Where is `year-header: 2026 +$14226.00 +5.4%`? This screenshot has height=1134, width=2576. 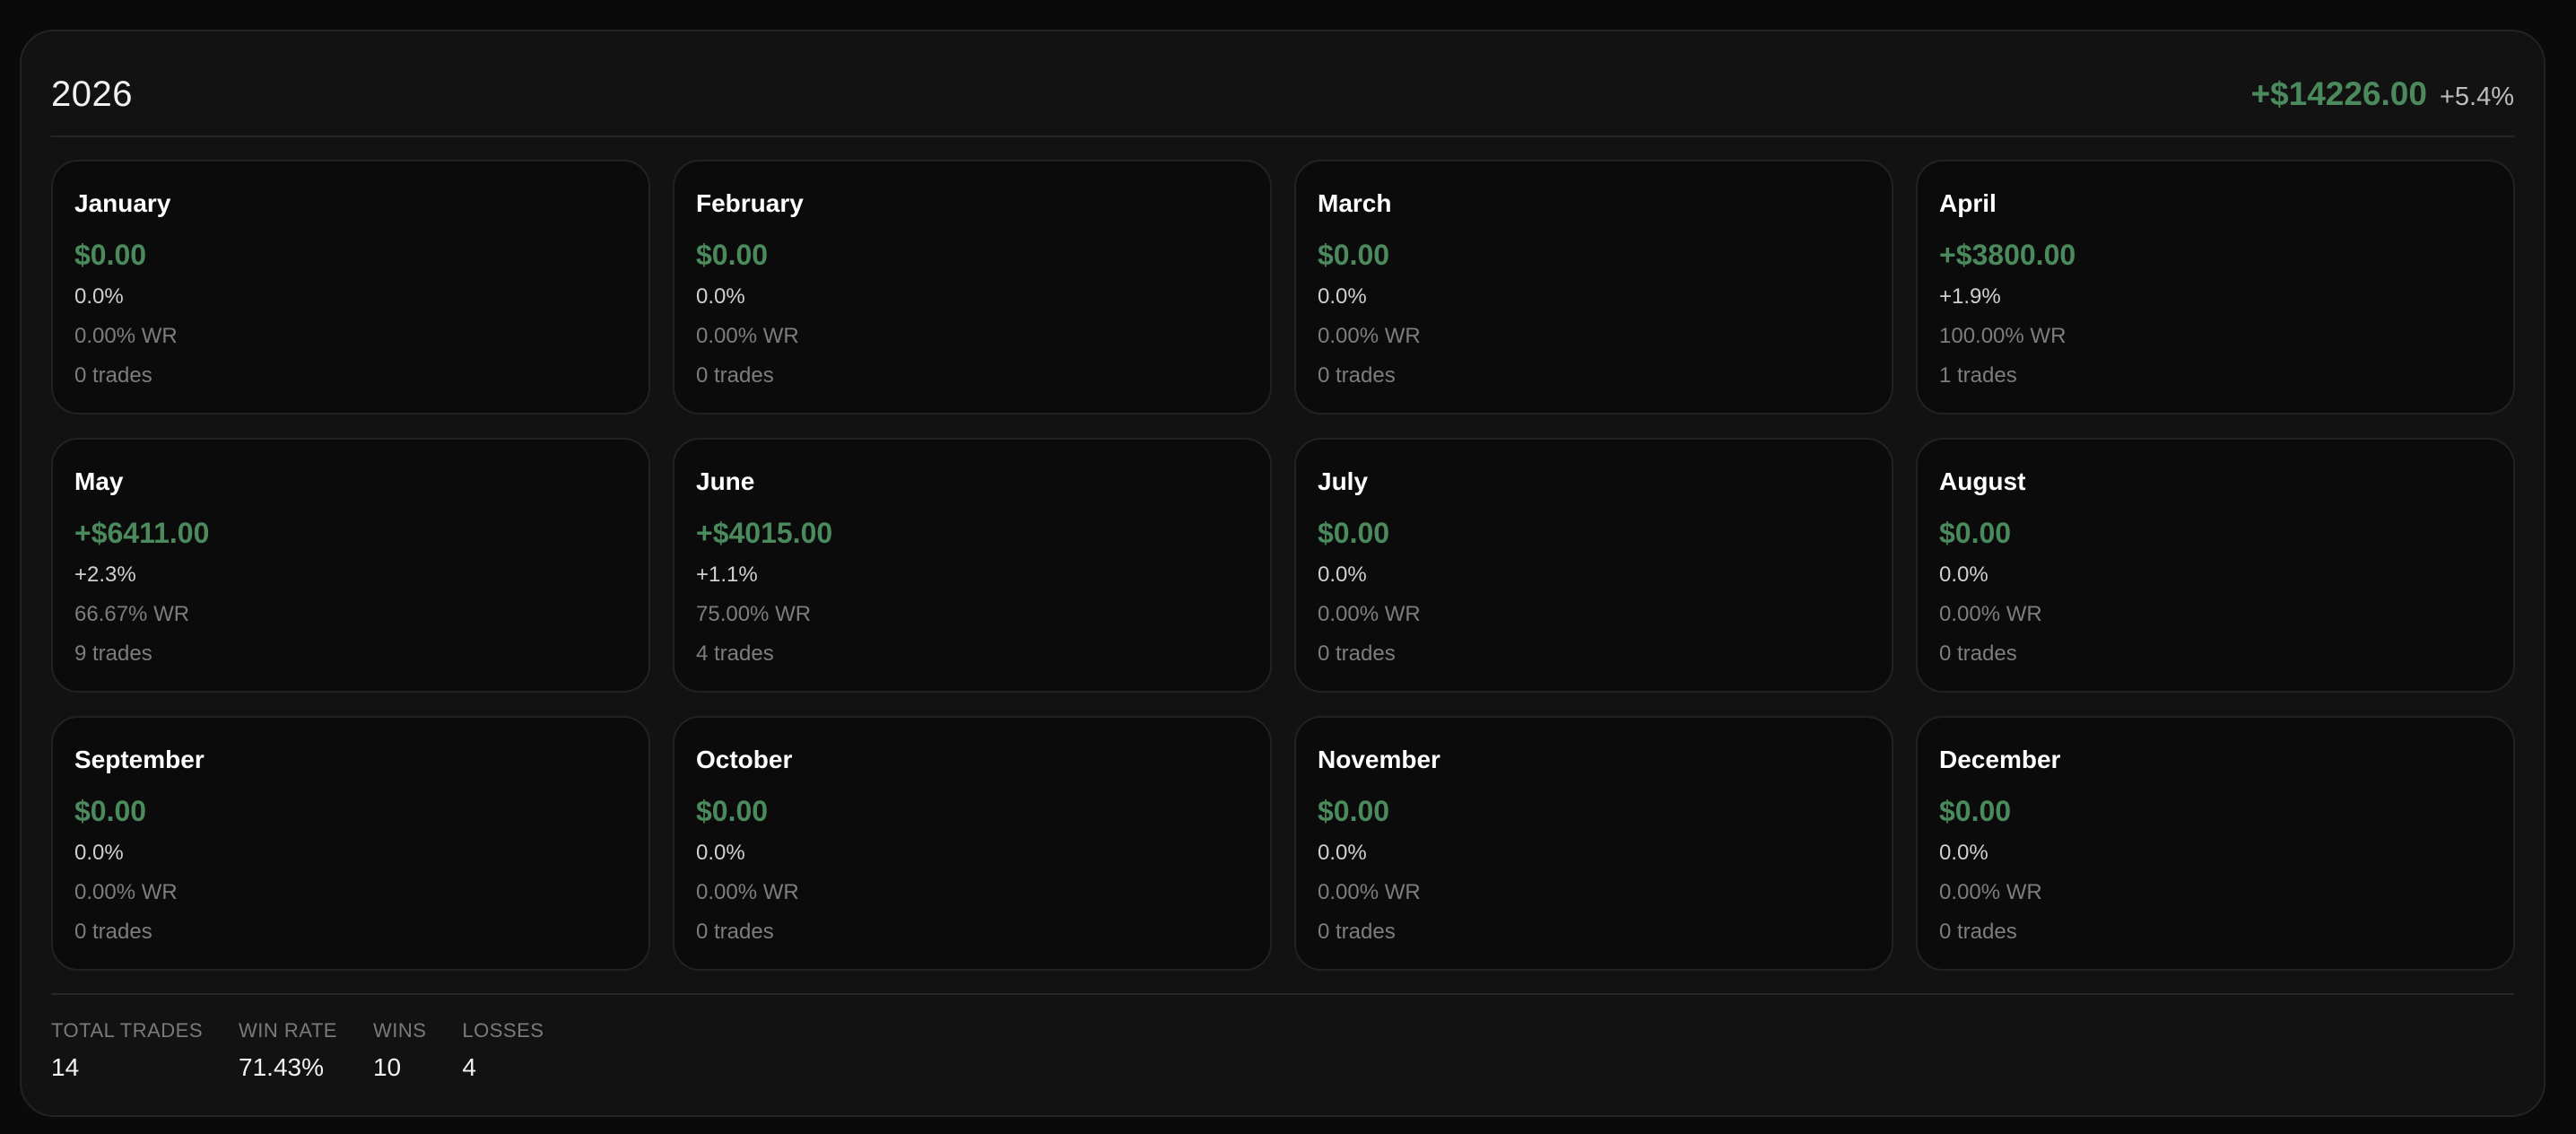
year-header: 2026 +$14226.00 +5.4% is located at coordinates (1282, 94).